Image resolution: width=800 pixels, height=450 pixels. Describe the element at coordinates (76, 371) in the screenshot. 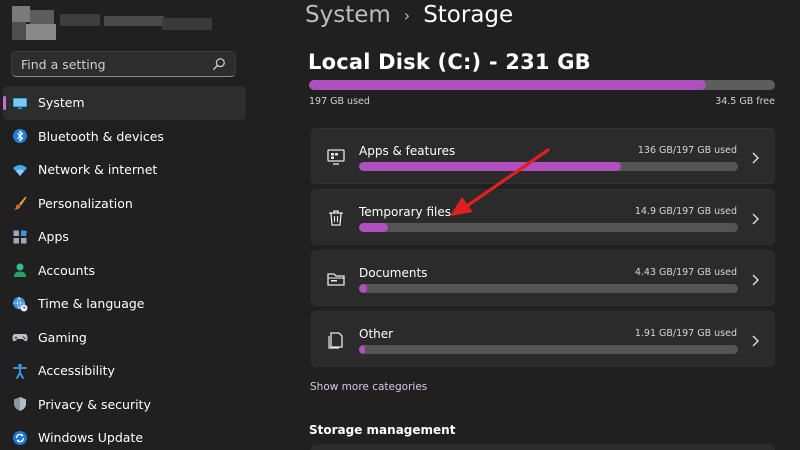

I see `sidebar-item-label: Accessibility` at that location.